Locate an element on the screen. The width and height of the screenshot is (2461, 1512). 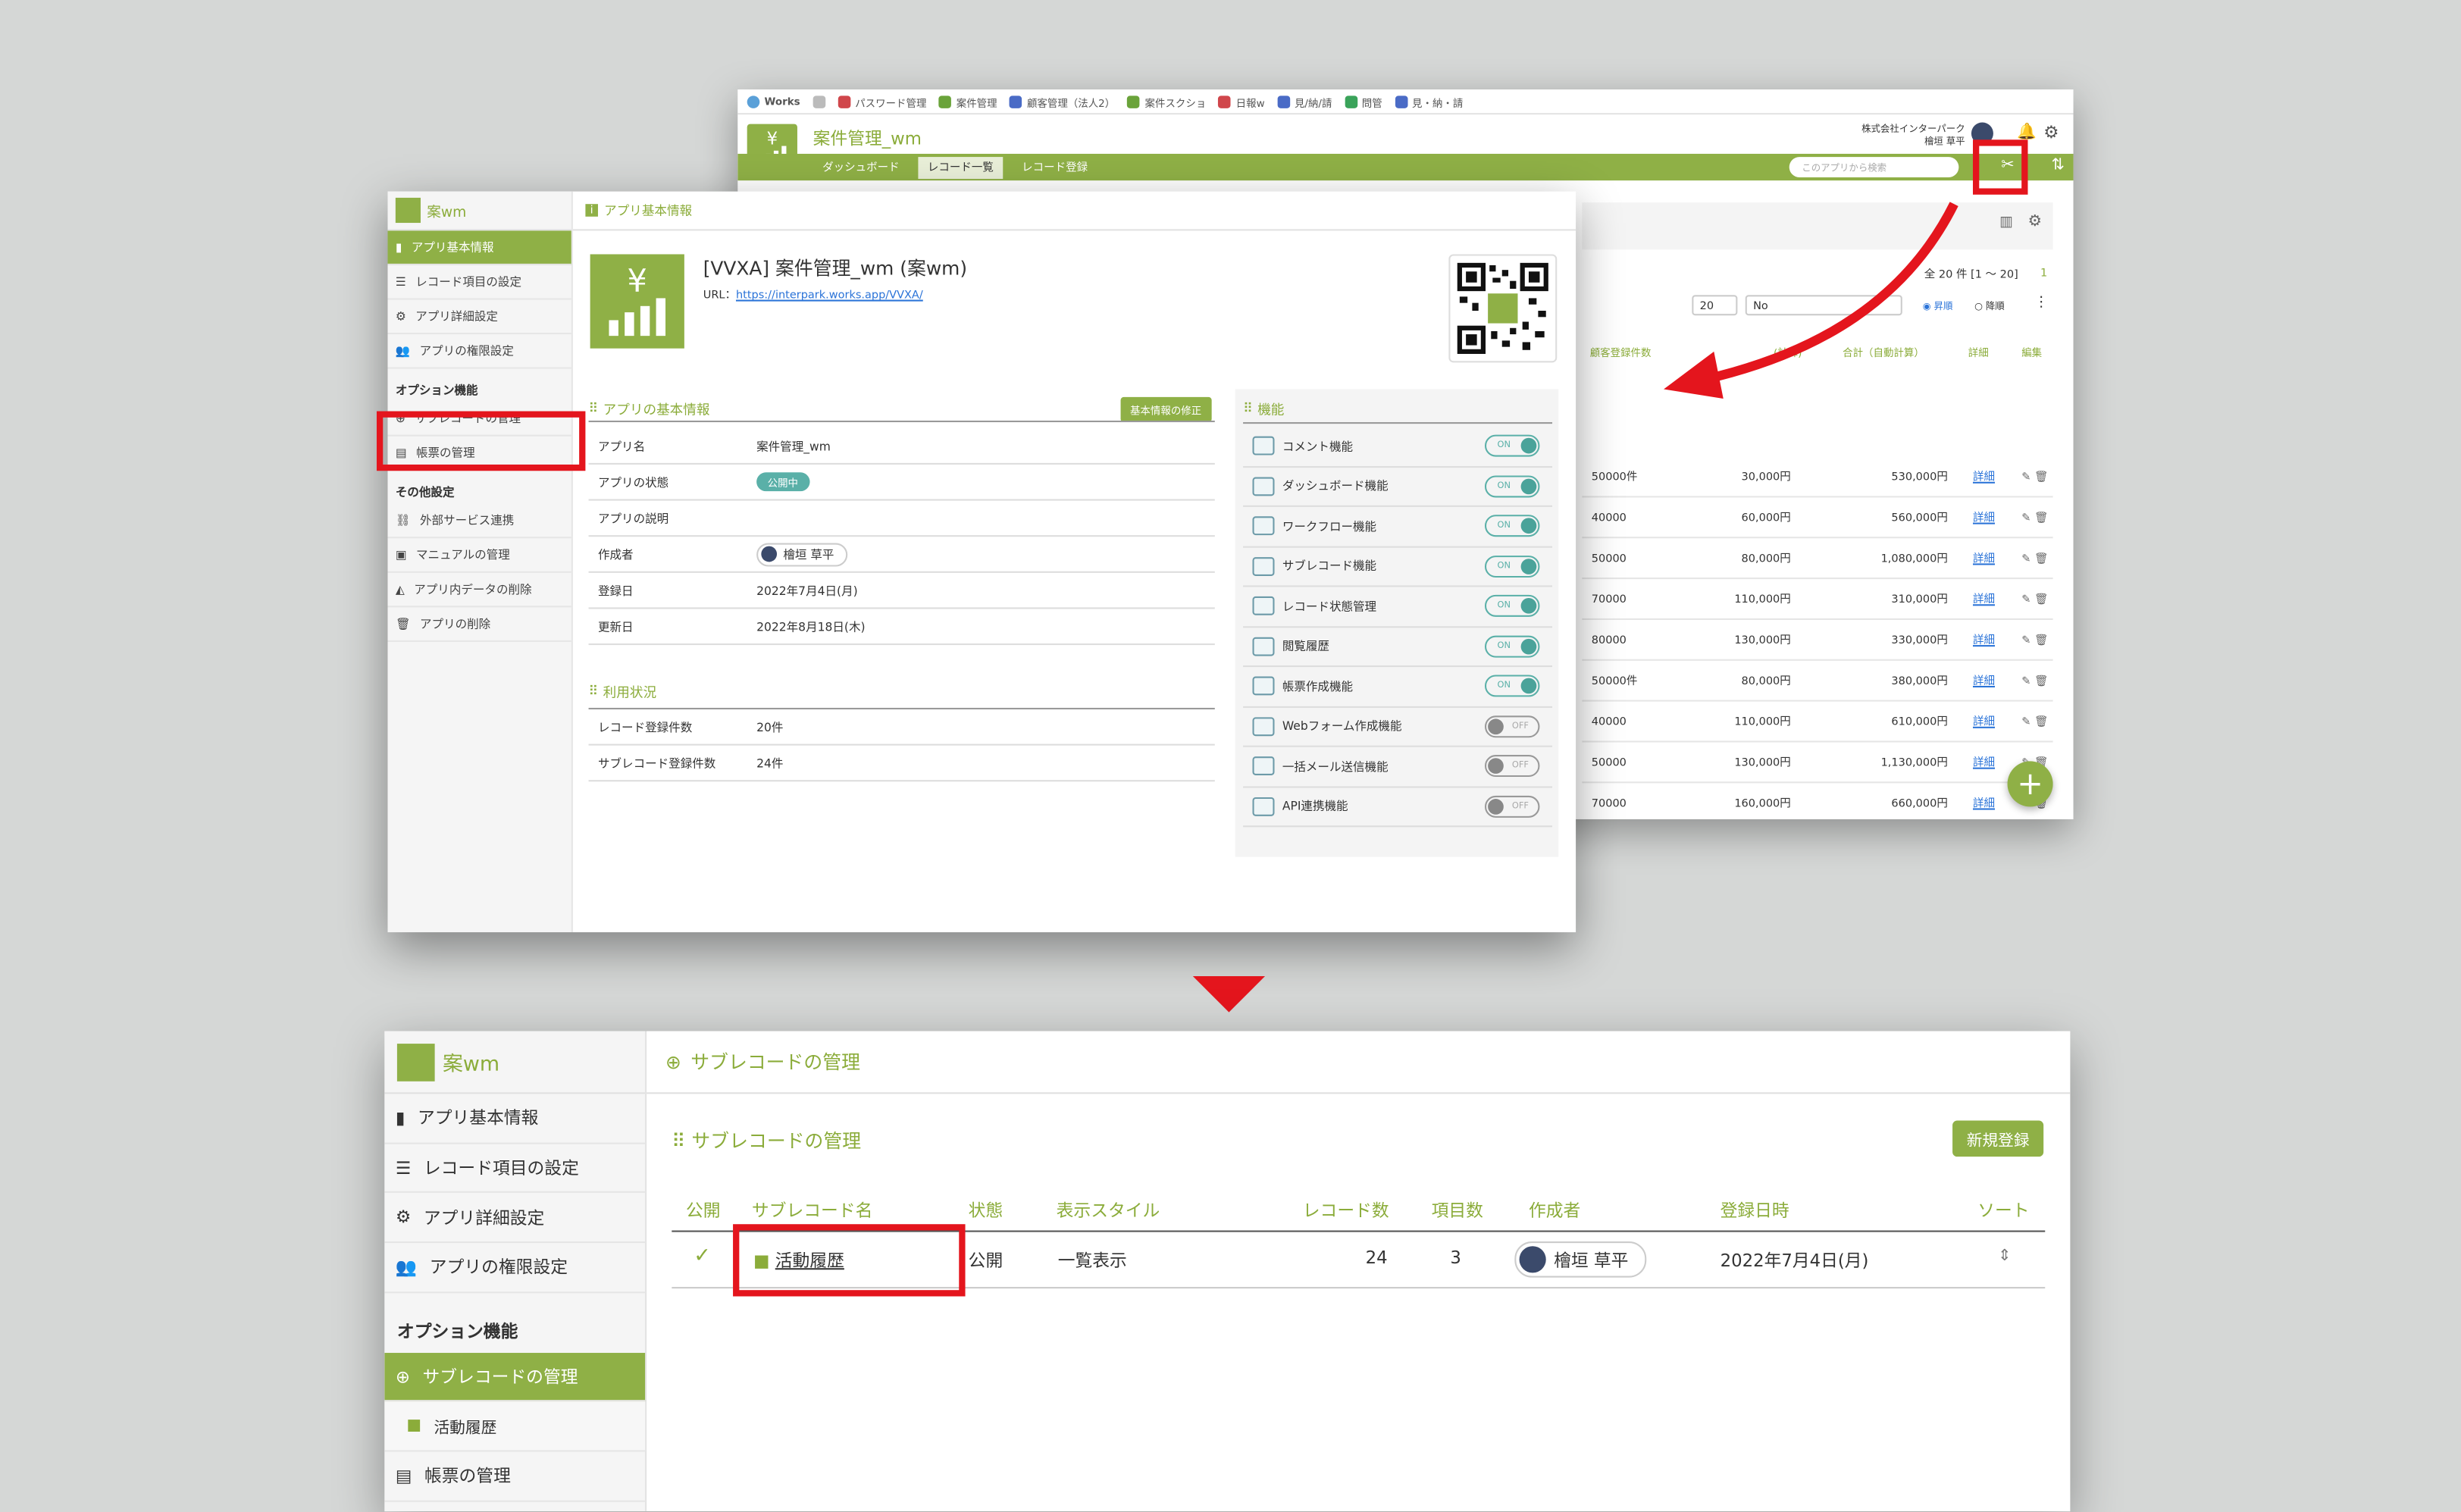
grip-icon: ⠿ is located at coordinates (682, 1140).